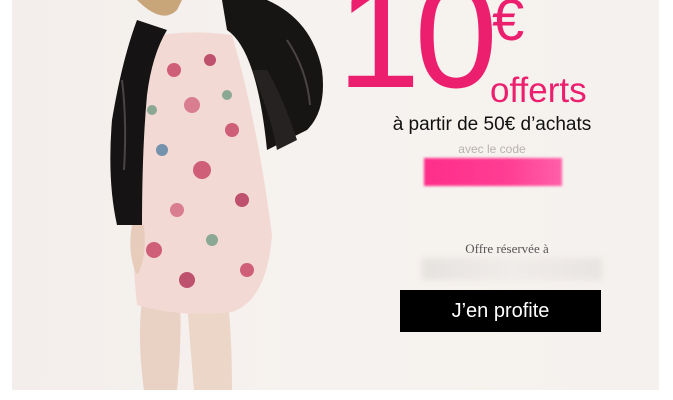 This screenshot has width=673, height=400. What do you see at coordinates (507, 248) in the screenshot?
I see `reserved-label: Offre réservée à` at bounding box center [507, 248].